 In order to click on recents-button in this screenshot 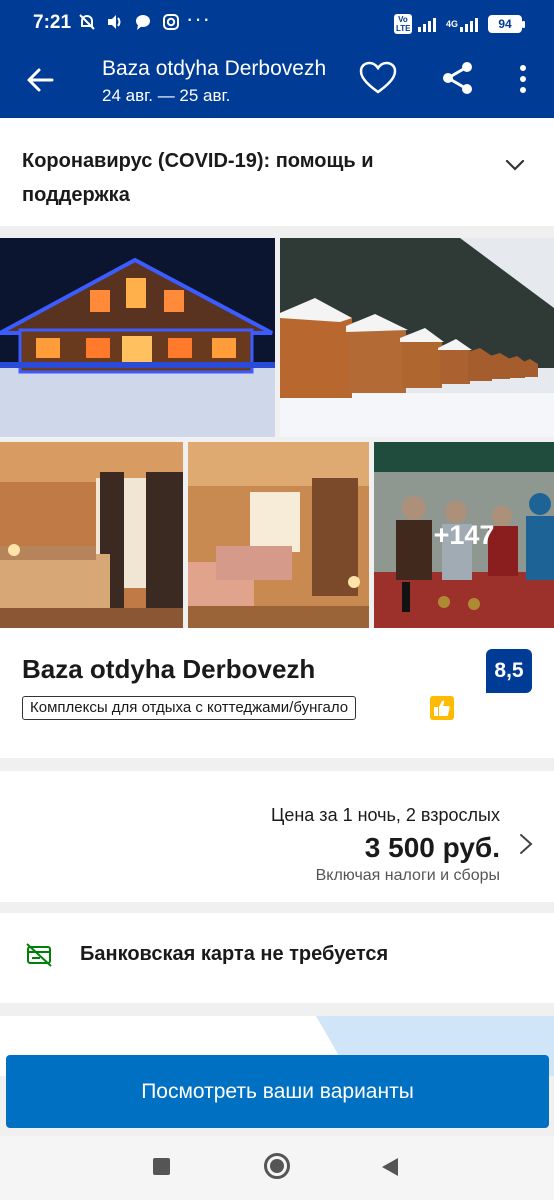, I will do `click(161, 1166)`.